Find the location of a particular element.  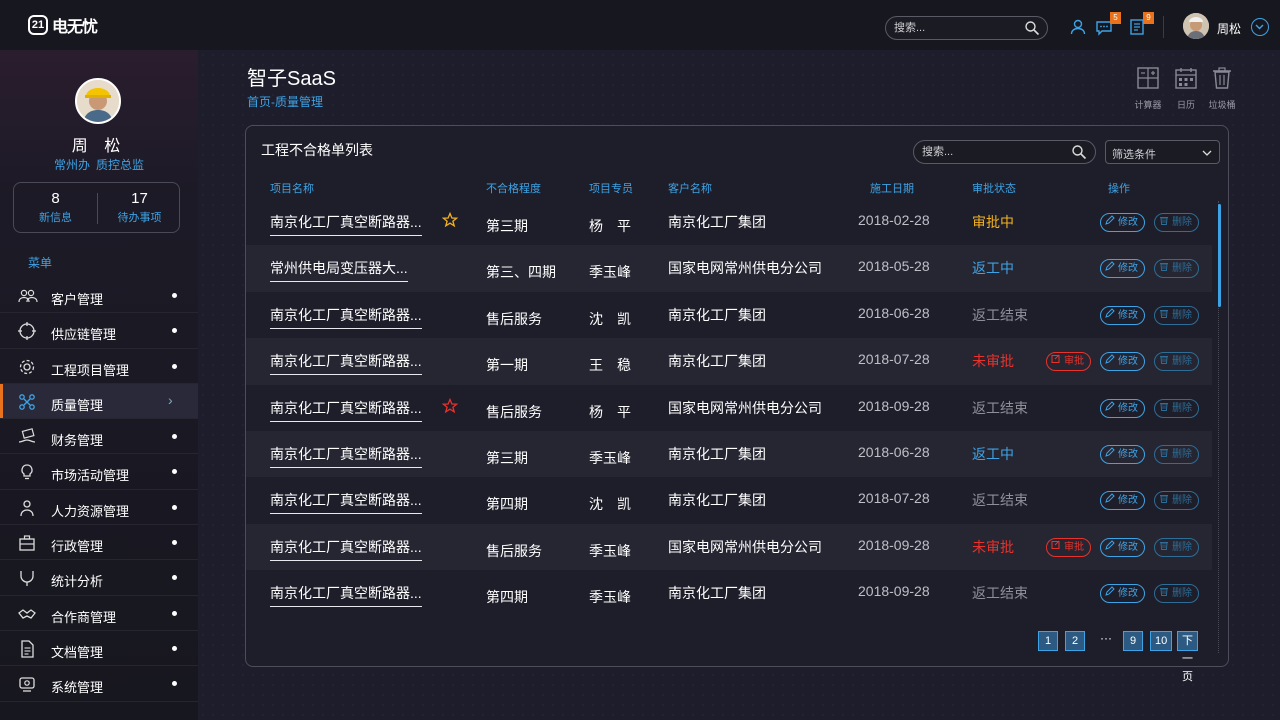

avatar is located at coordinates (1196, 26).